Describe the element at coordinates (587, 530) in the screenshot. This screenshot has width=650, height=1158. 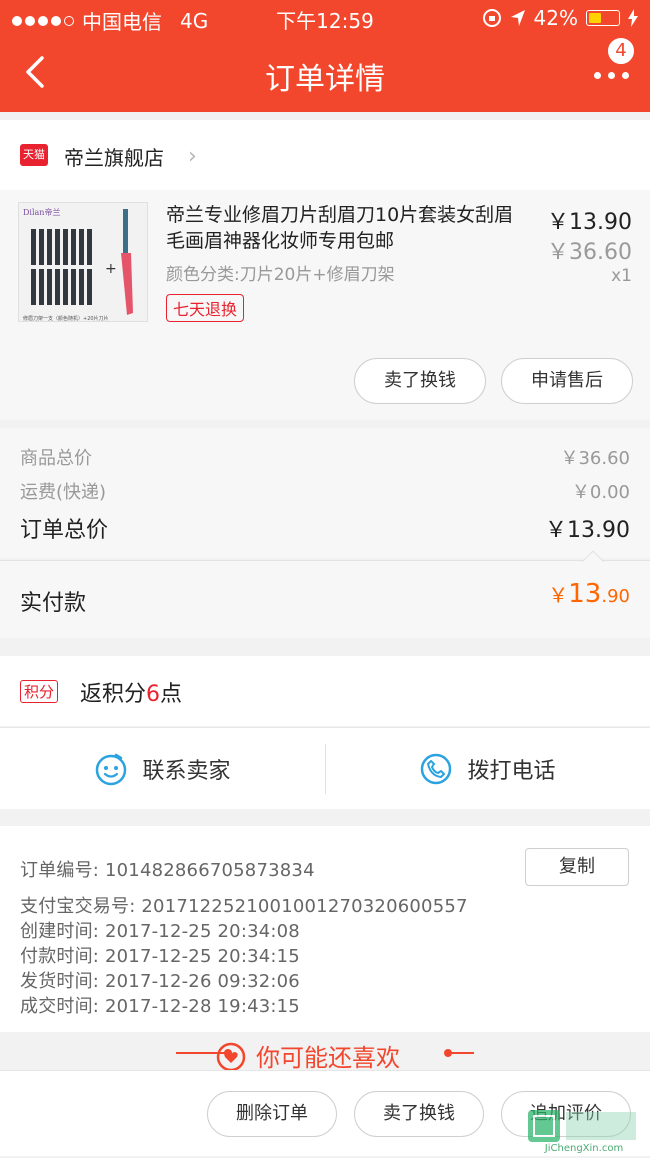
I see `order-total-value: ￥13.90` at that location.